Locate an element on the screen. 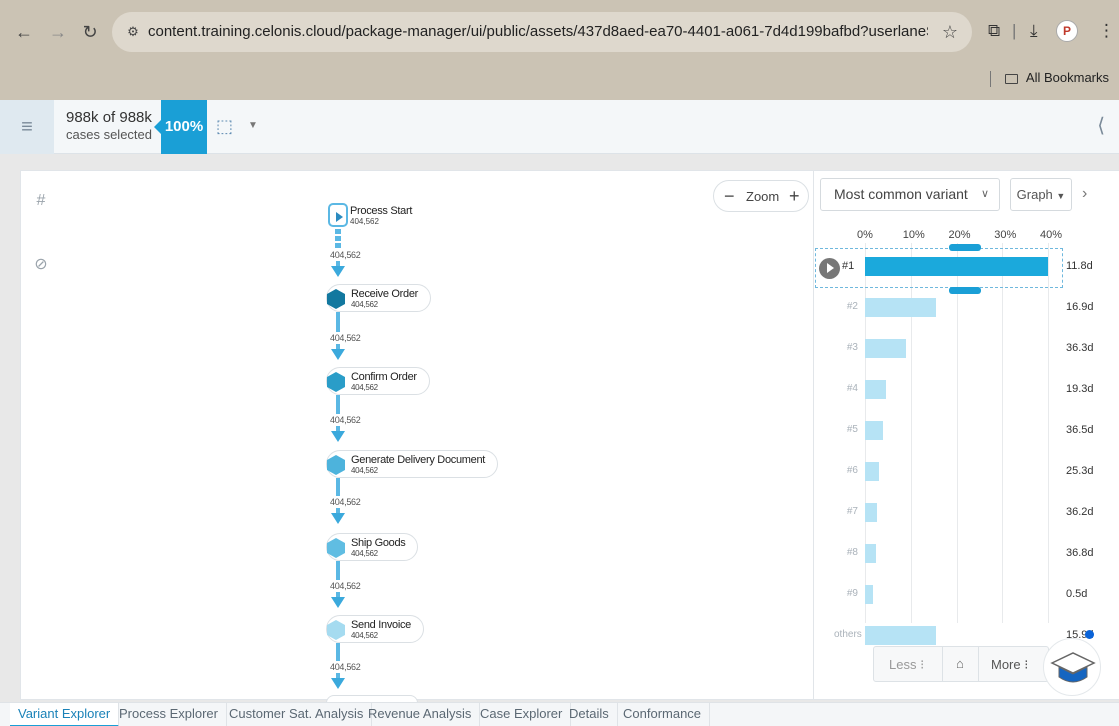 This screenshot has height=726, width=1119. variant-selector-dropdown: Most common variant ∨ is located at coordinates (910, 194).